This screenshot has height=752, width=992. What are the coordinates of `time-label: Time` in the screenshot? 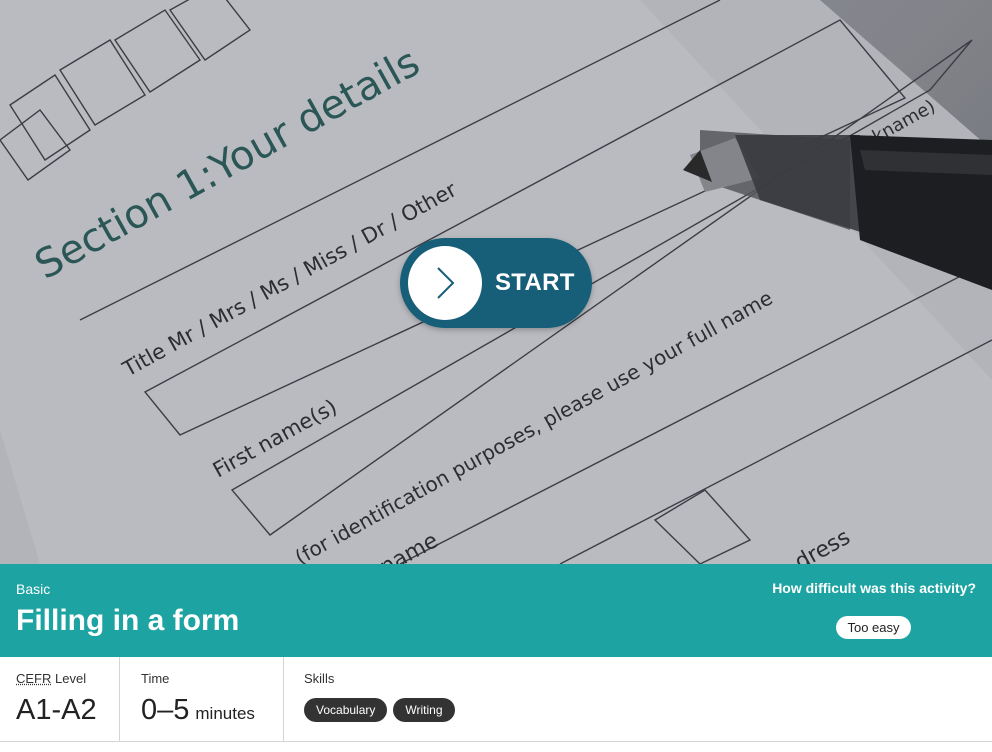 It's located at (155, 678).